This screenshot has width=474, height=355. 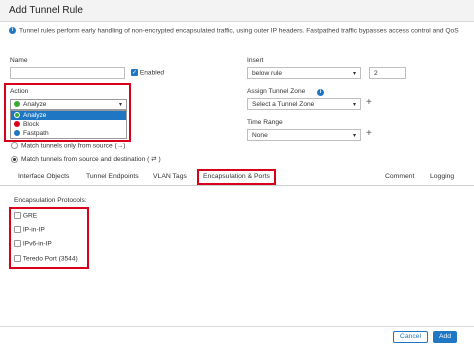 What do you see at coordinates (17, 133) in the screenshot?
I see `fastpath-icon` at bounding box center [17, 133].